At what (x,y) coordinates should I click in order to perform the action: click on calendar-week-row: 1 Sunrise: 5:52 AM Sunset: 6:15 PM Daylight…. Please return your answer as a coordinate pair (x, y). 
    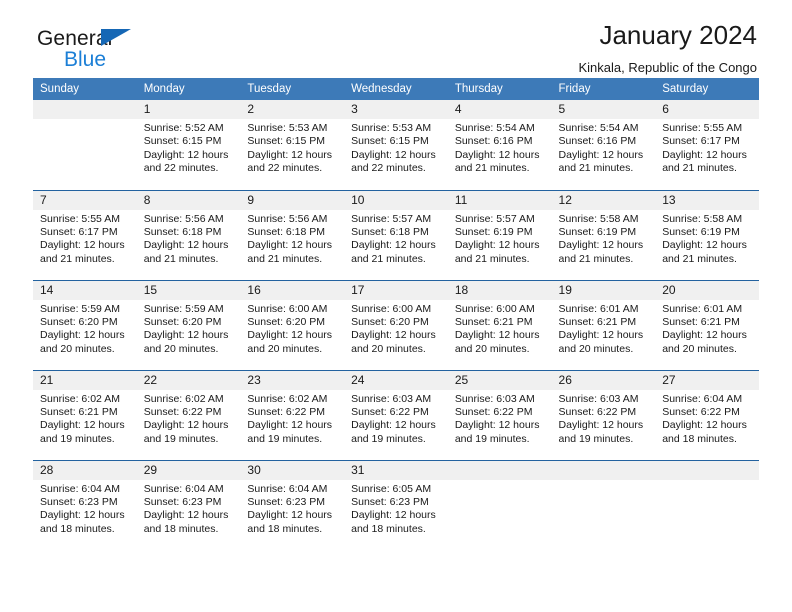
    Looking at the image, I should click on (396, 145).